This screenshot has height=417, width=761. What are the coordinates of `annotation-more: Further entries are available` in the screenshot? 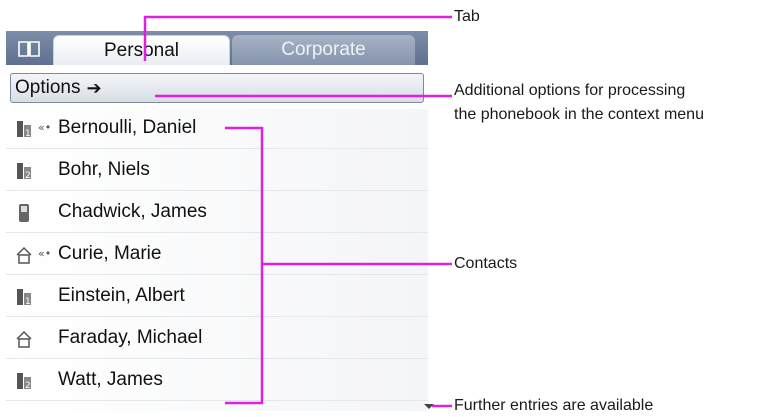 It's located at (554, 405).